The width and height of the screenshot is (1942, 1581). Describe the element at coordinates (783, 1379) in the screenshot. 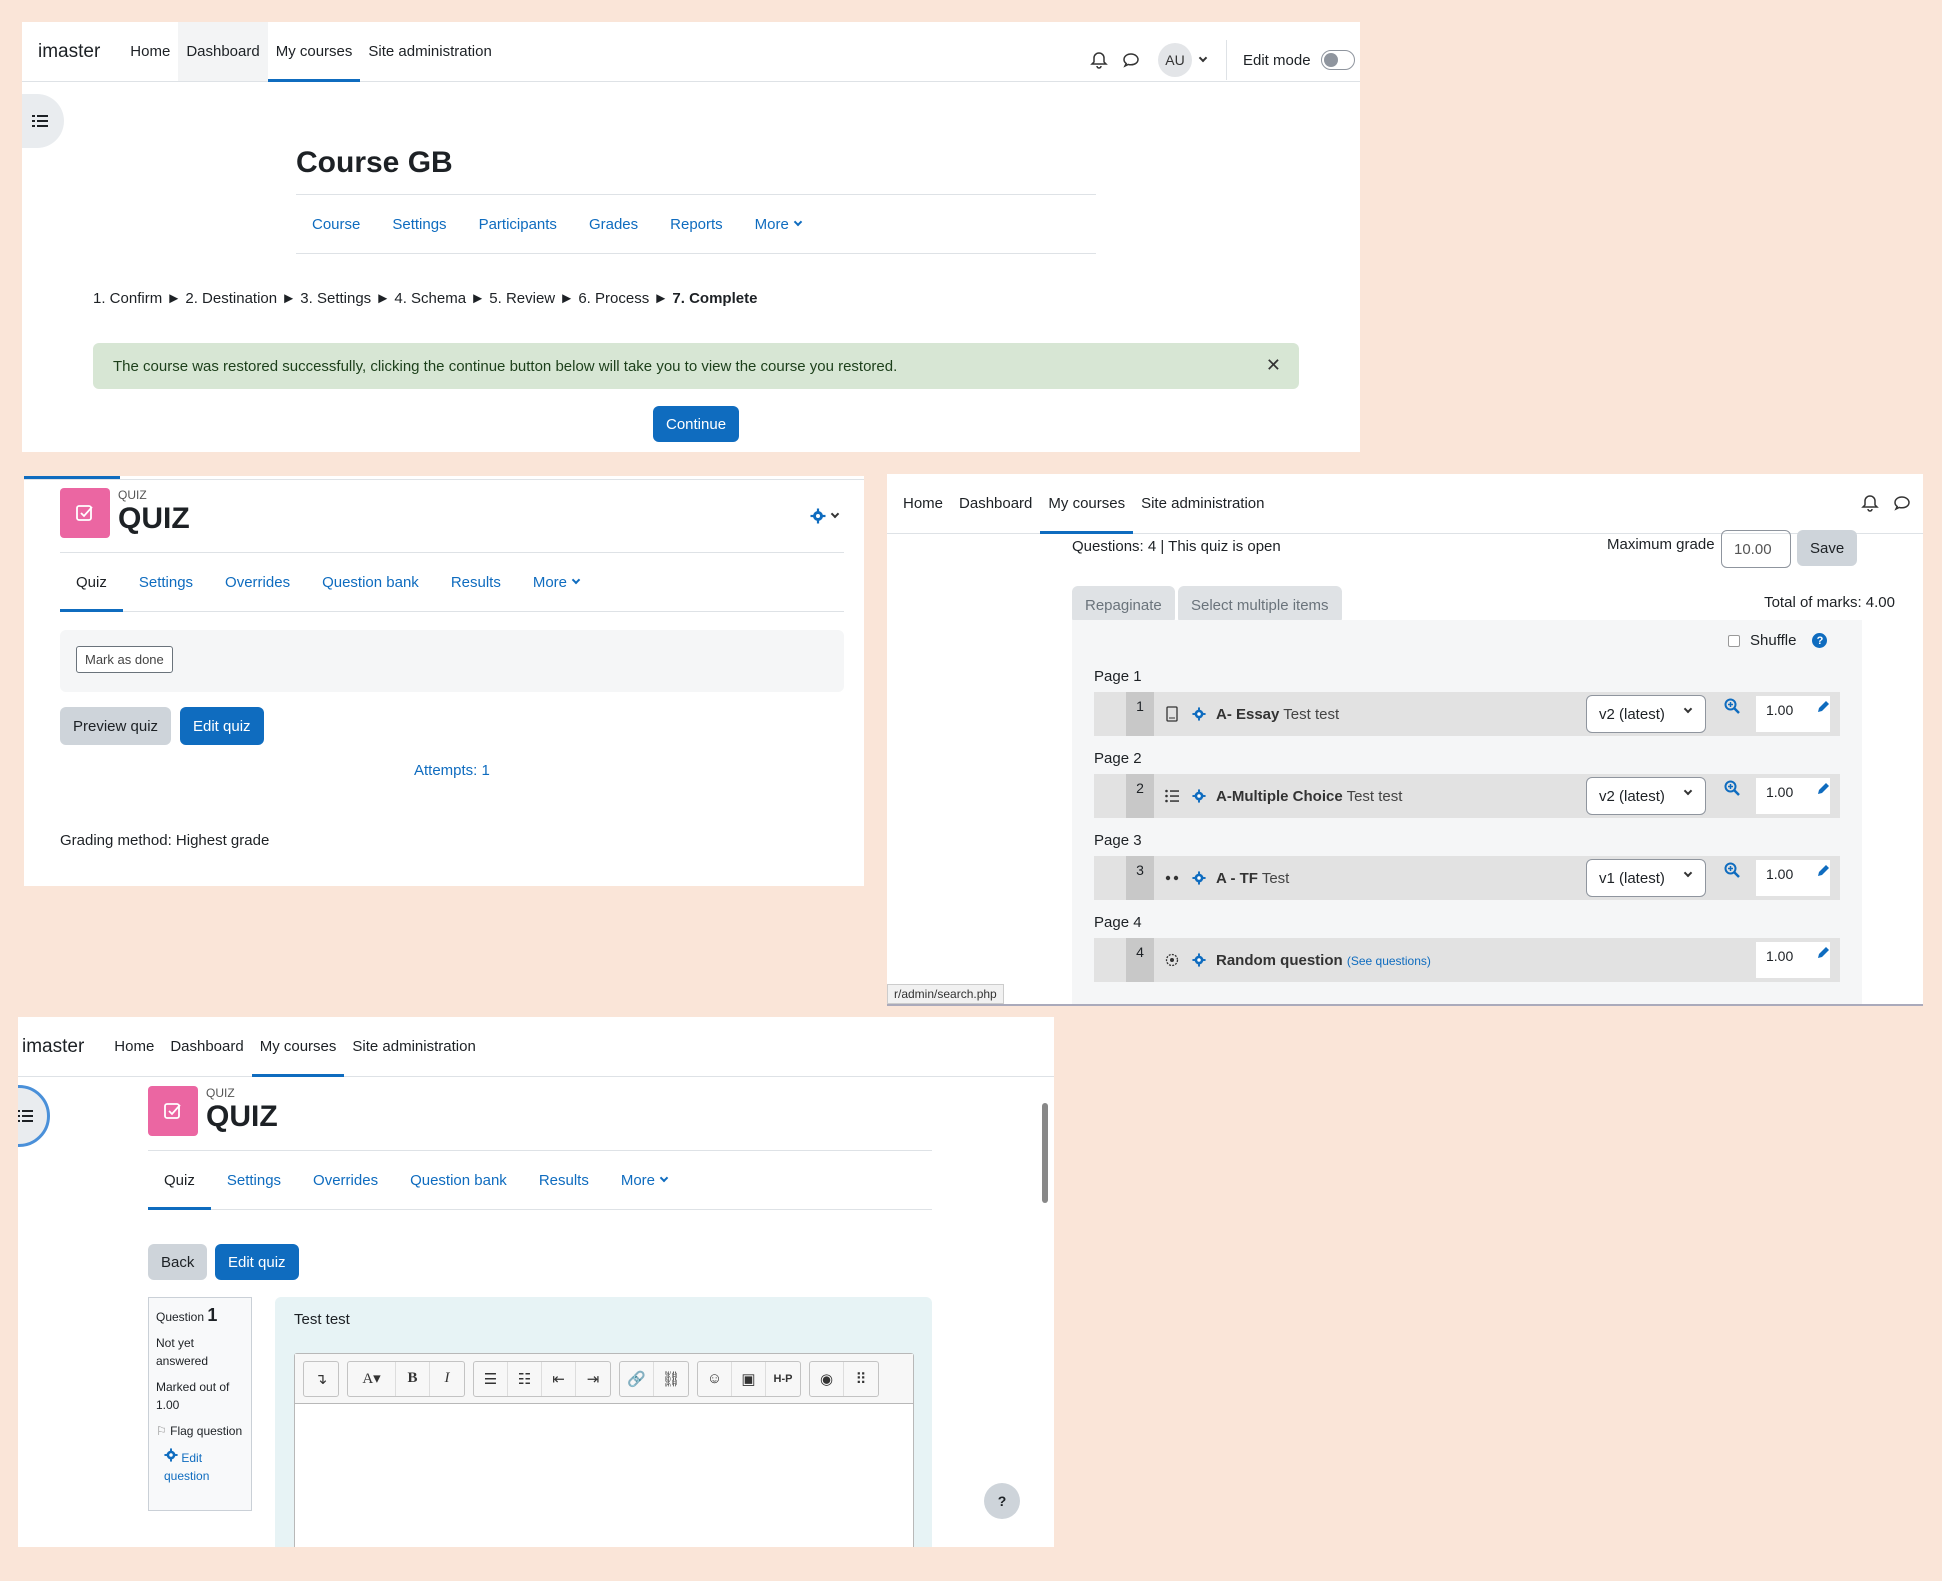

I see `h5p-icon: H-P` at that location.